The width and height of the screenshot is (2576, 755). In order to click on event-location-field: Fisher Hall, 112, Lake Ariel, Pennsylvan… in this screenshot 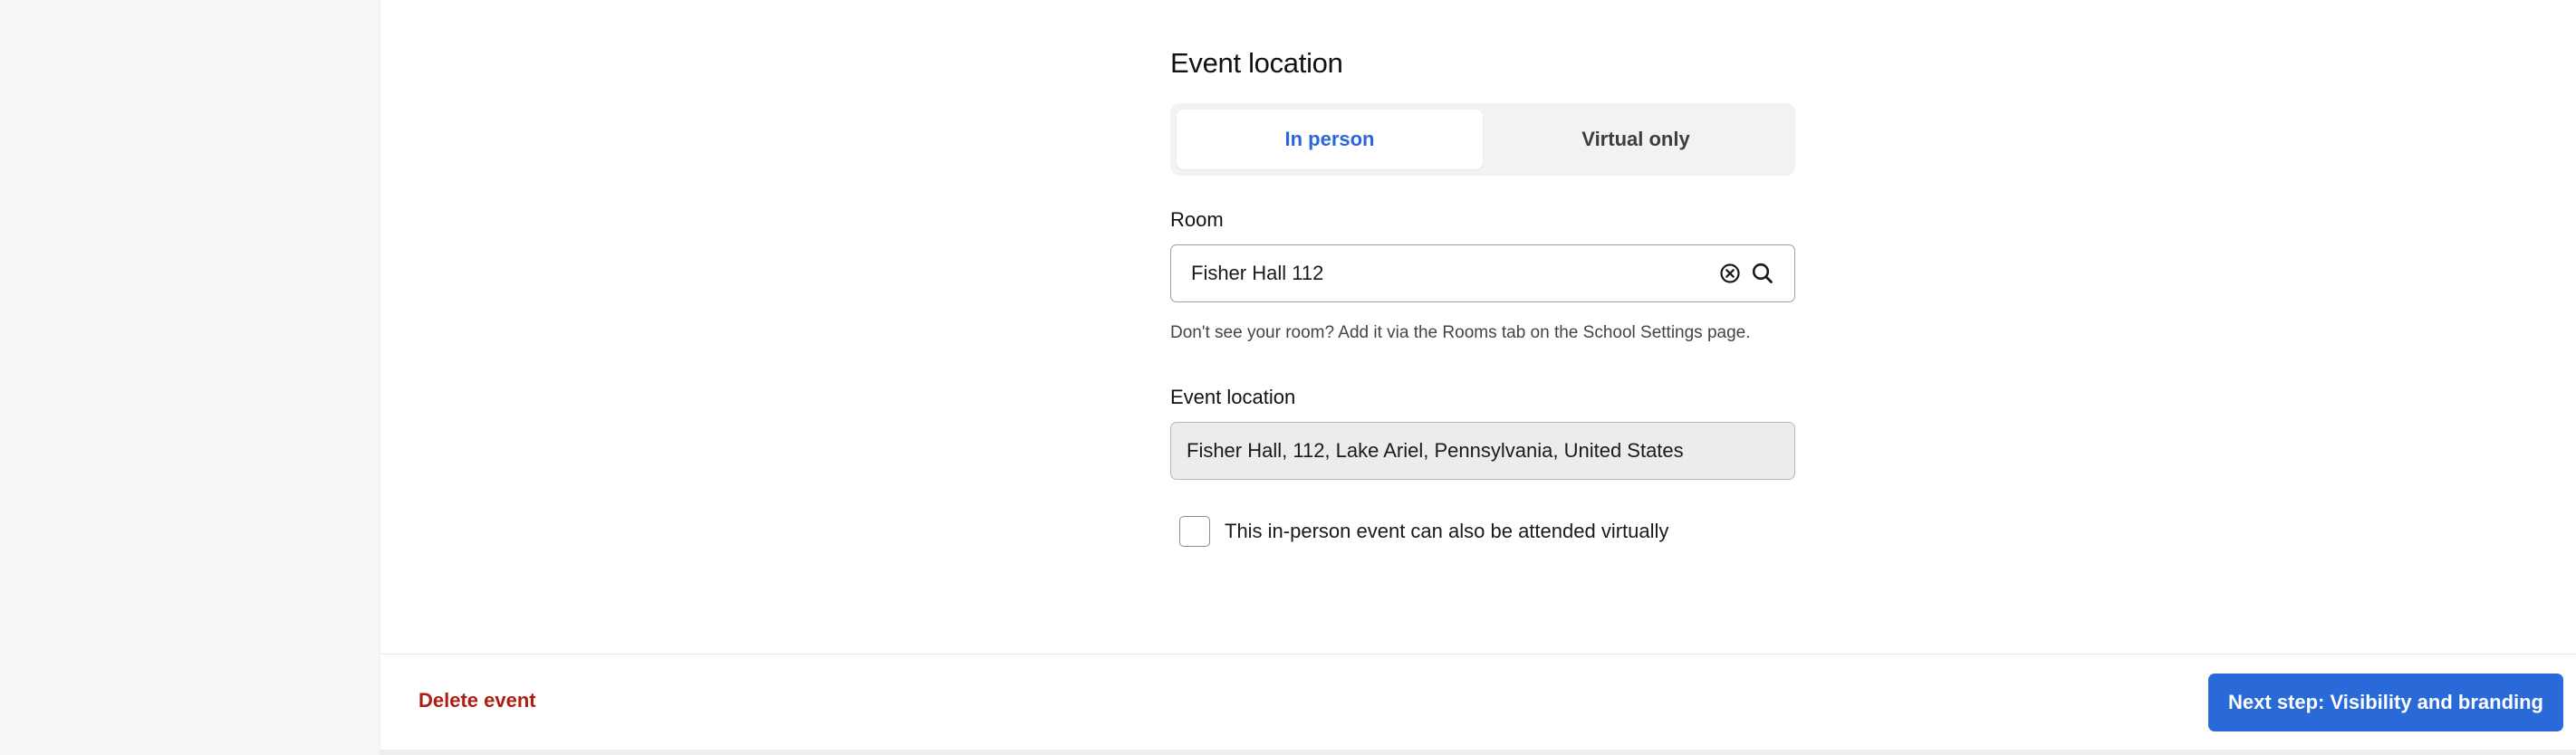, I will do `click(1482, 451)`.